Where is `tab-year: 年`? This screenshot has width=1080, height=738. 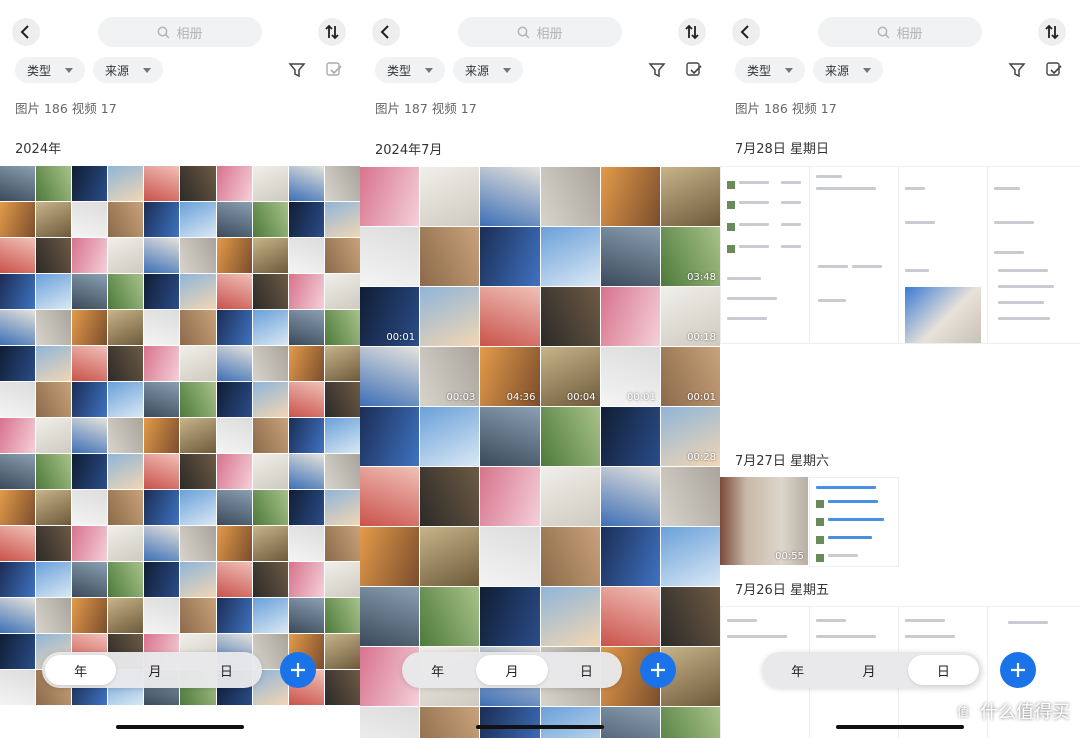
tab-year: 年 is located at coordinates (81, 670).